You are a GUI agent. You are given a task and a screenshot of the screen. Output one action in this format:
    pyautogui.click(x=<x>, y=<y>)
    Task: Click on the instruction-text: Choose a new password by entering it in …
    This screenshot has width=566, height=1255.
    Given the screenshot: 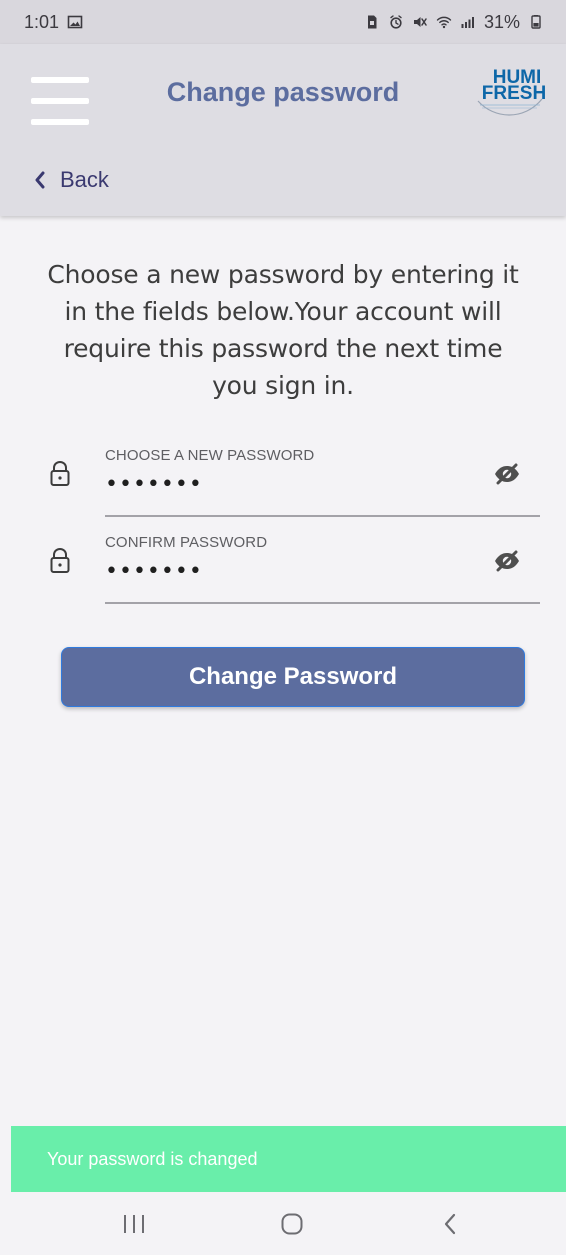 What is the action you would take?
    pyautogui.click(x=283, y=330)
    